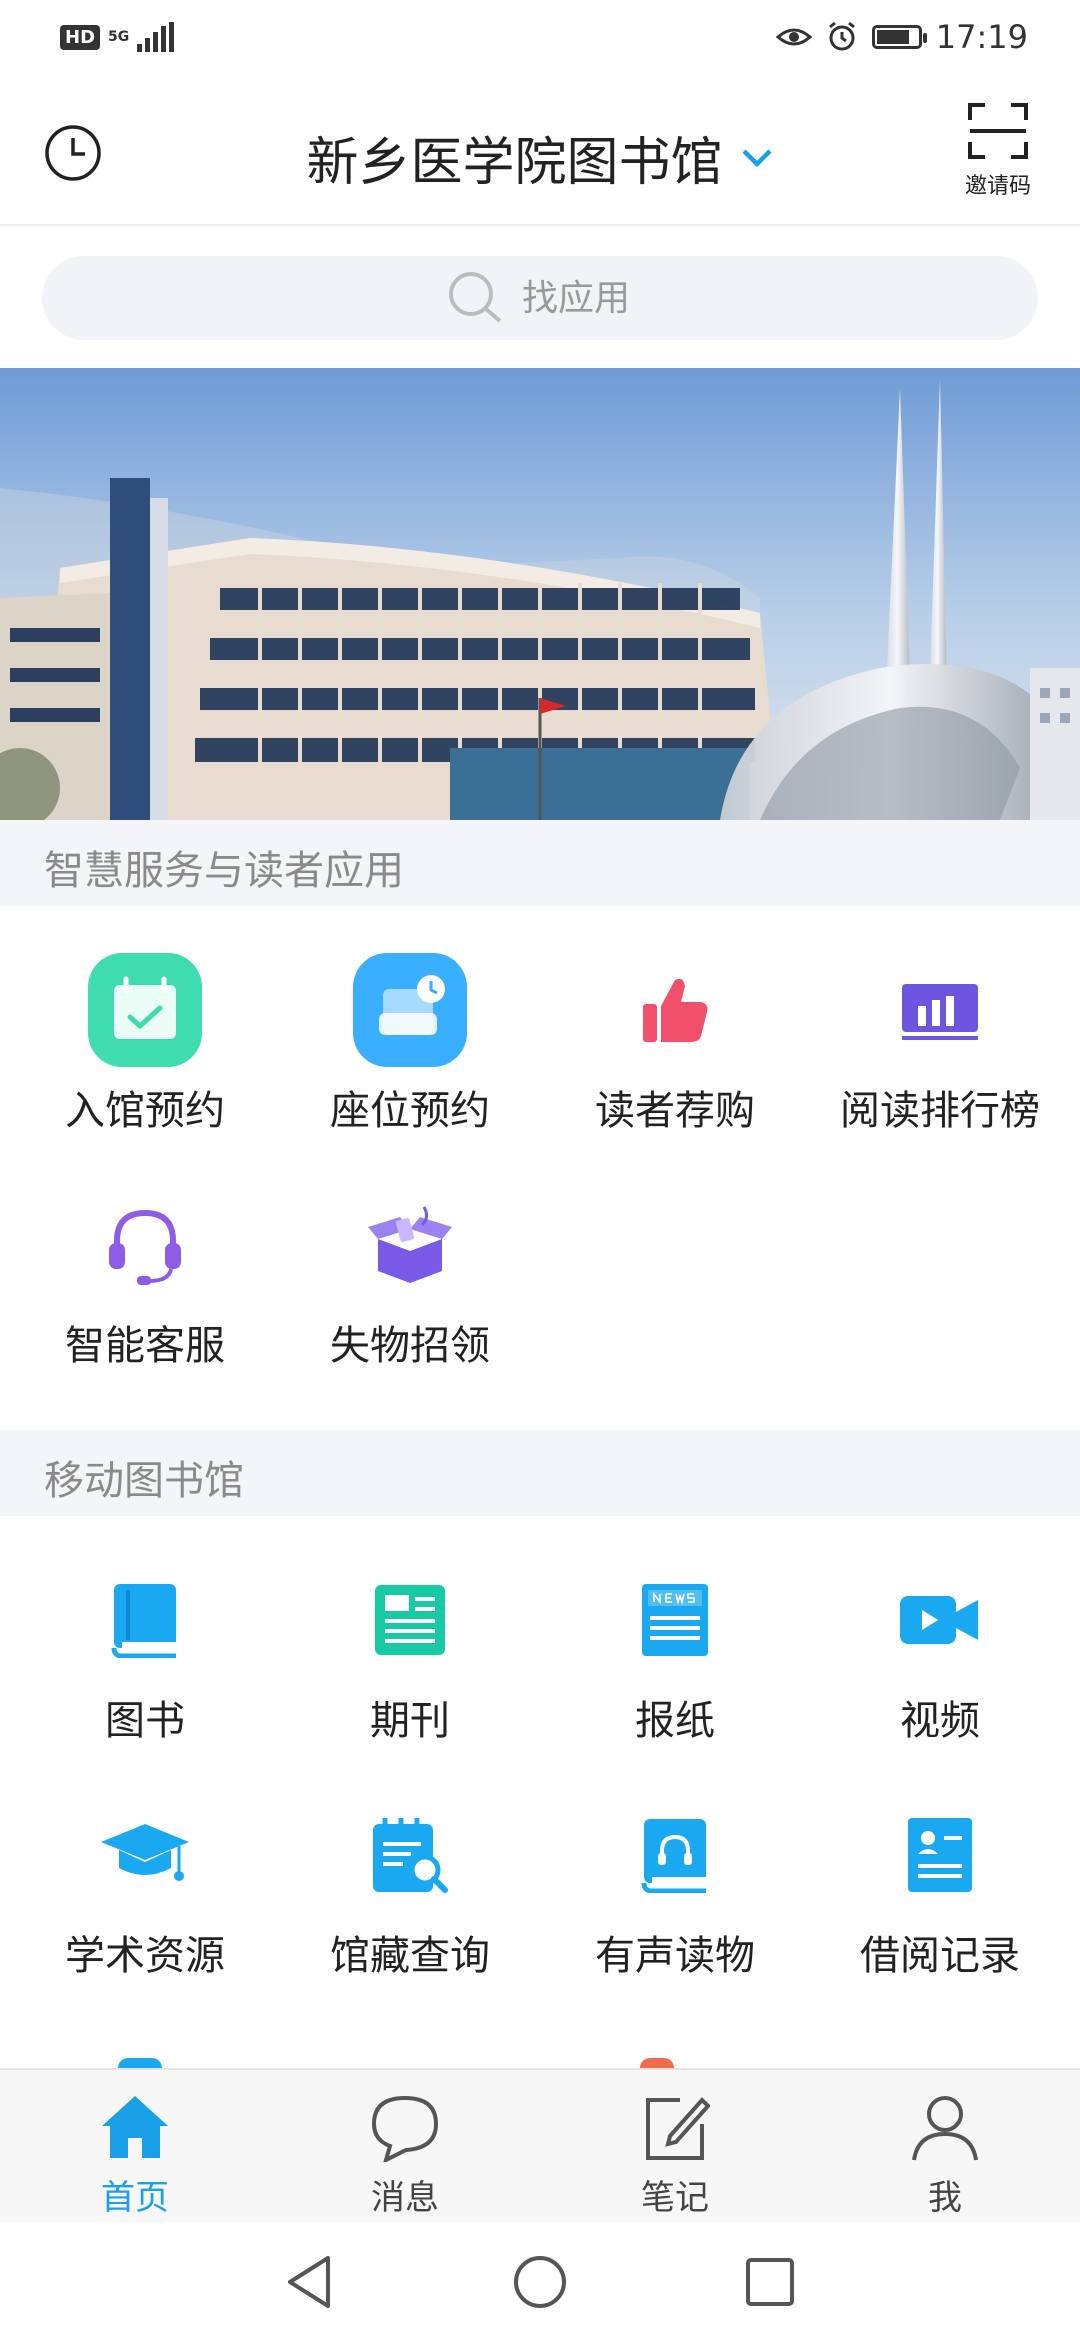  I want to click on thumbs-up-icon, so click(675, 1010).